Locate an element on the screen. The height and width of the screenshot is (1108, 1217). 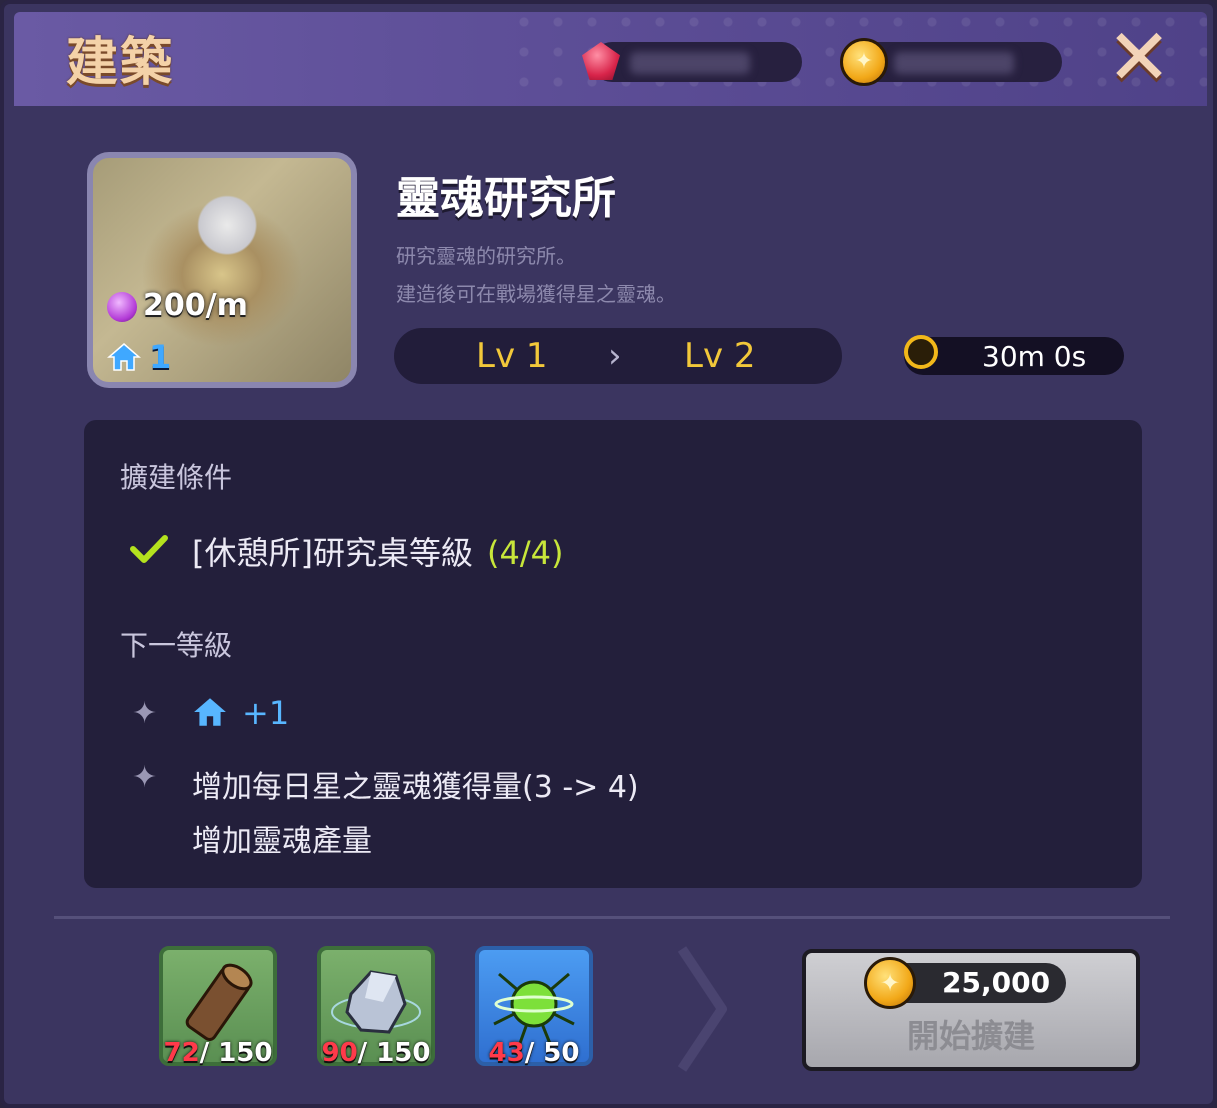
level-progress-bar: Lv 1 › Lv 2 is located at coordinates (618, 356).